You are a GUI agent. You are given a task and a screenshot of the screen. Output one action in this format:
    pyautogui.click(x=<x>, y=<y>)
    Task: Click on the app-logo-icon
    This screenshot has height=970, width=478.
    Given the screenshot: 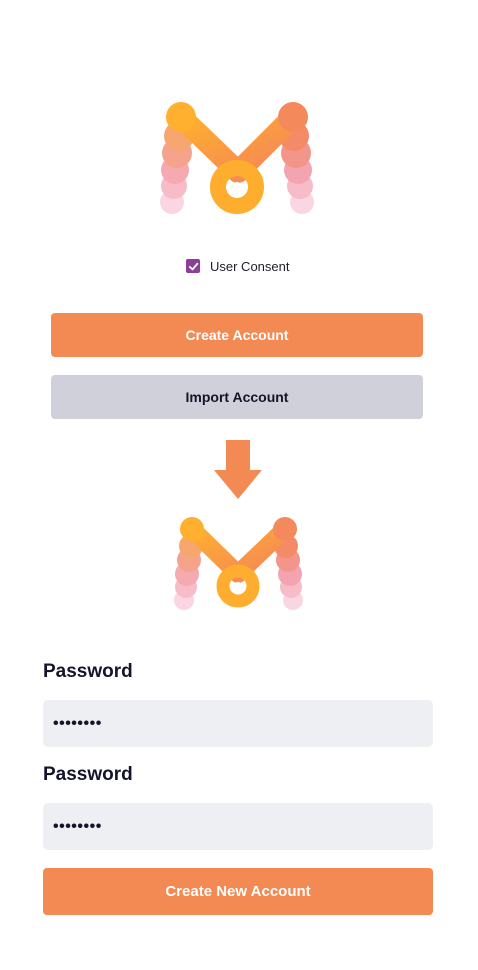 What is the action you would take?
    pyautogui.click(x=237, y=158)
    